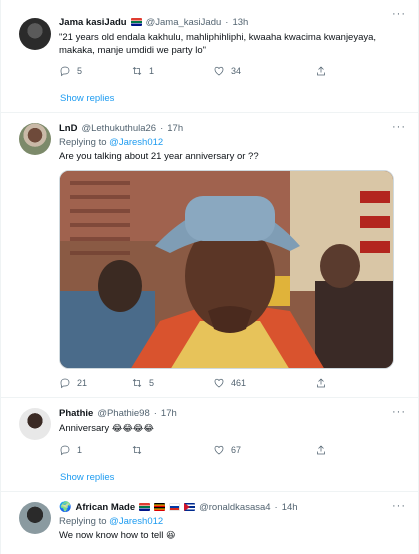 This screenshot has width=419, height=554. Describe the element at coordinates (239, 383) in the screenshot. I see `like-count: 461` at that location.